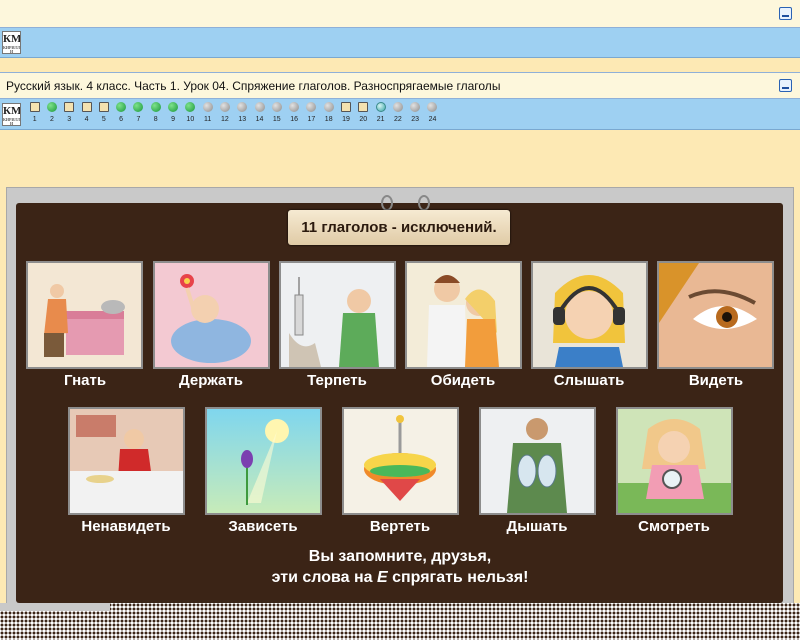  I want to click on step-21: 21, so click(380, 113).